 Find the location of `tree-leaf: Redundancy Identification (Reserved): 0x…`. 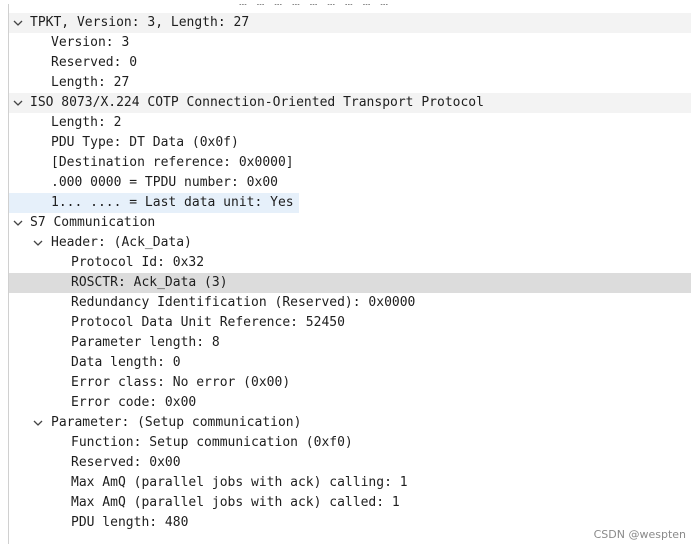

tree-leaf: Redundancy Identification (Reserved): 0x… is located at coordinates (350, 303).